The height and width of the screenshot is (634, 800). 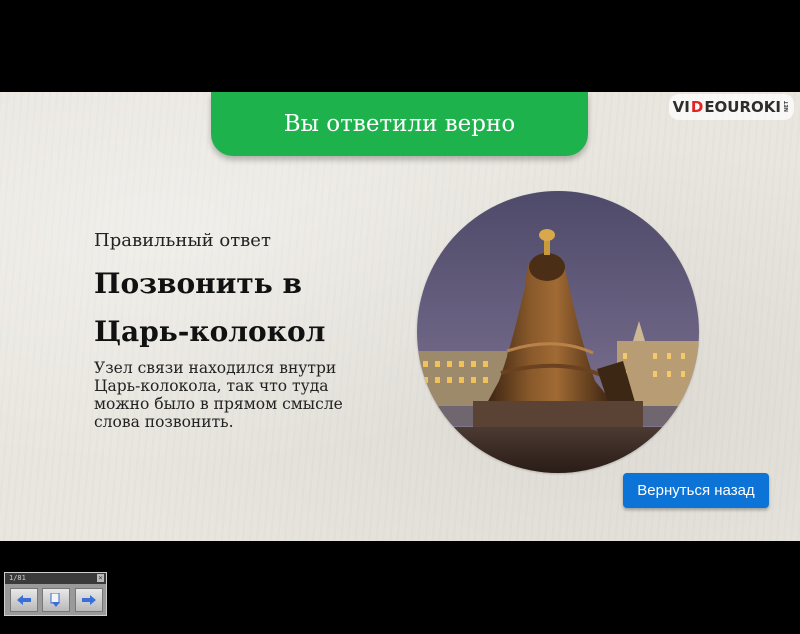 What do you see at coordinates (17, 578) in the screenshot?
I see `slide-counter: 1/81` at bounding box center [17, 578].